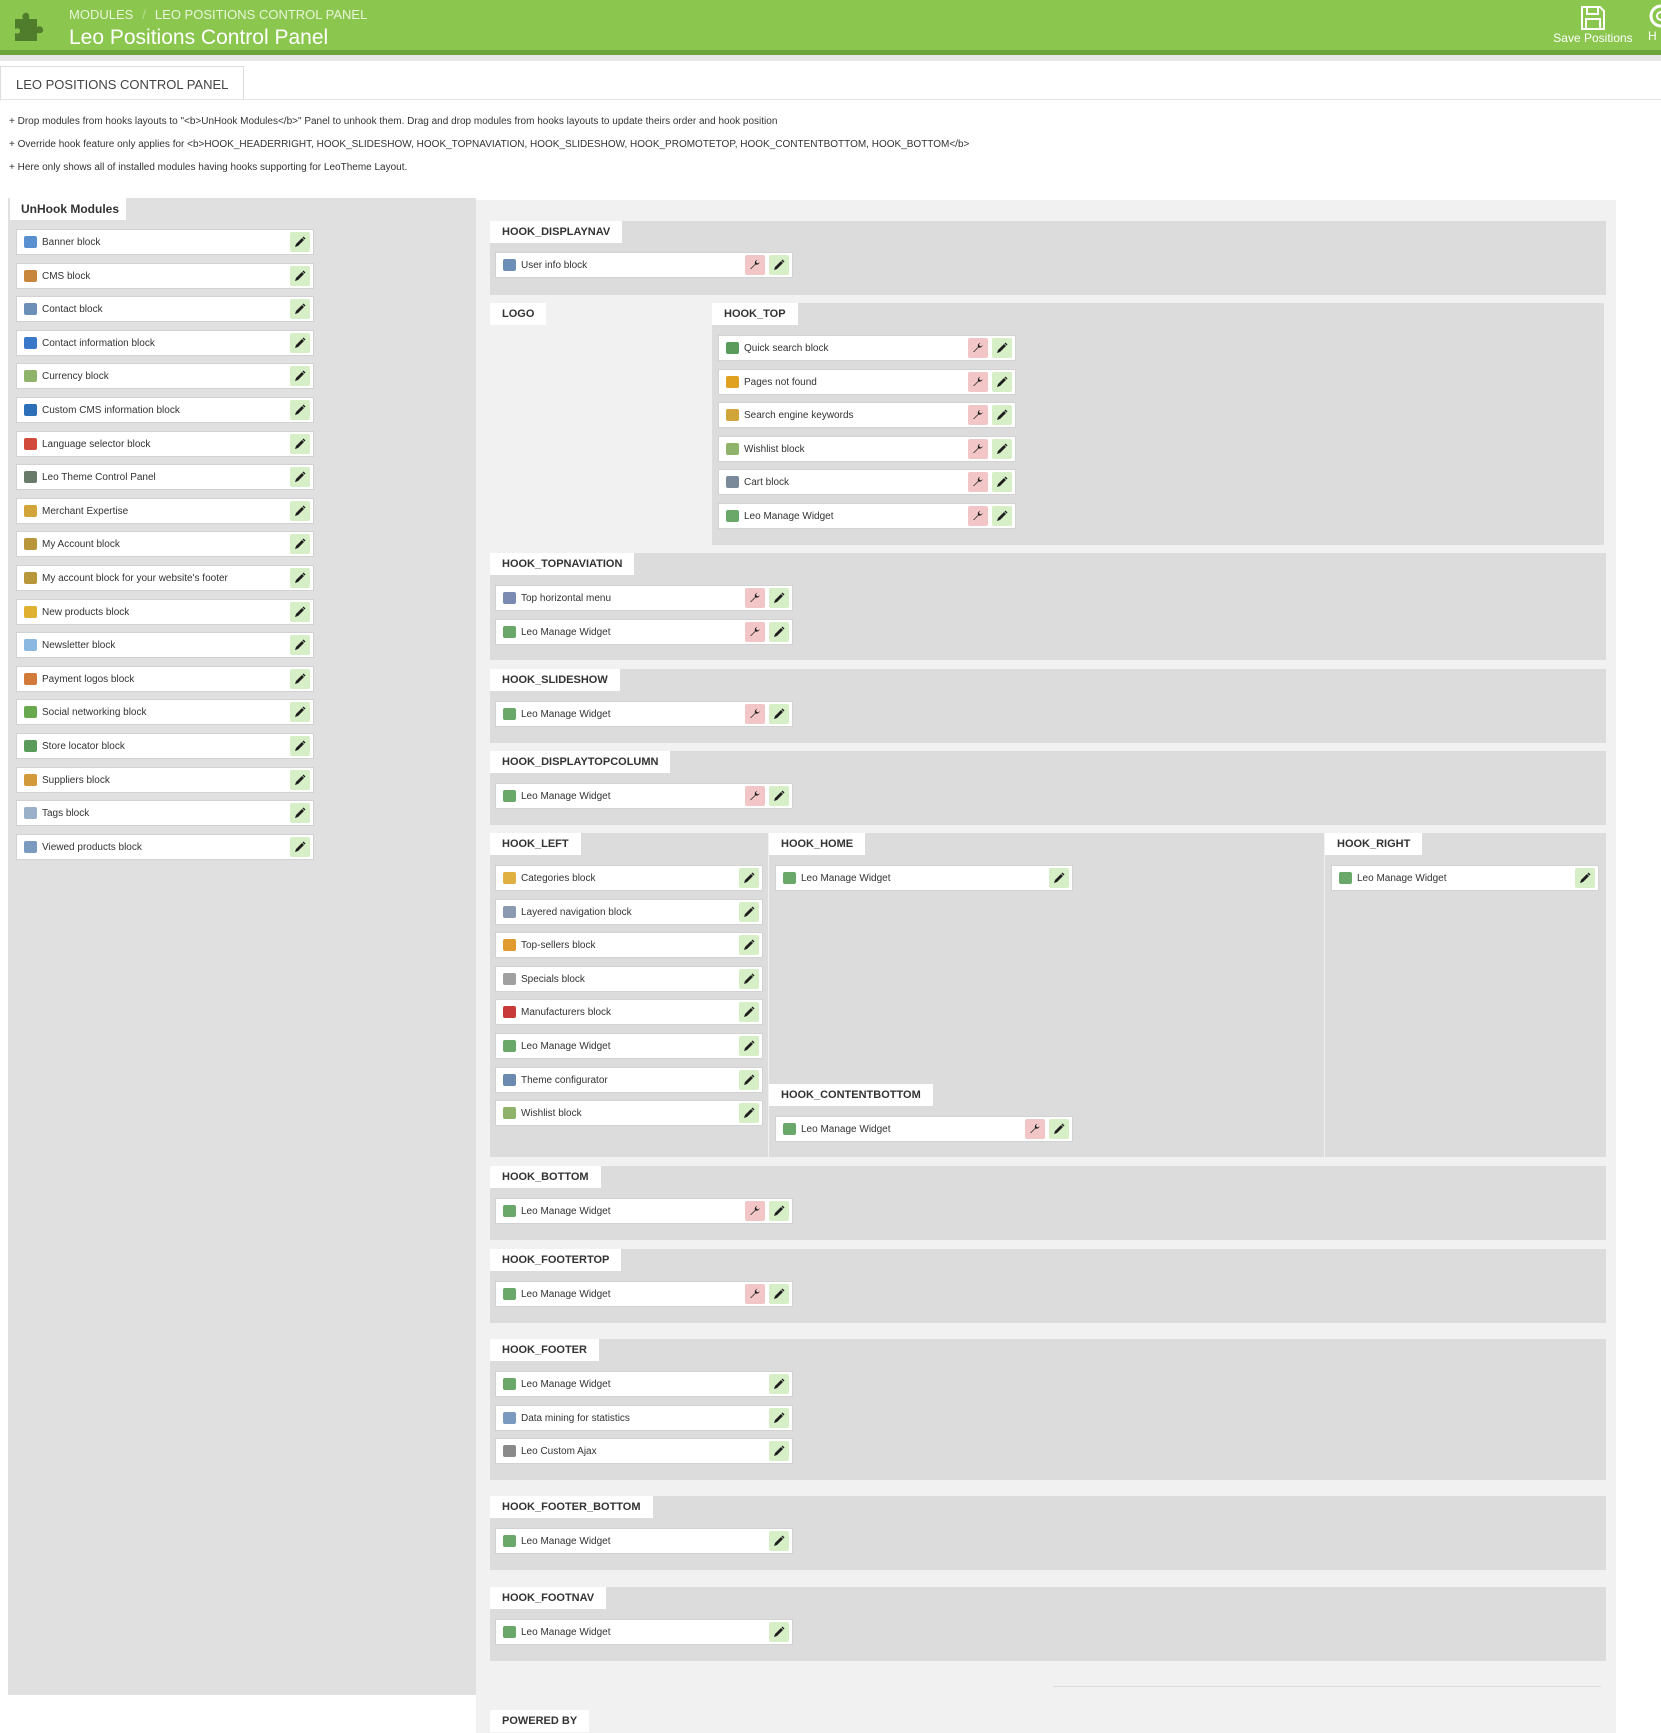  What do you see at coordinates (165, 342) in the screenshot?
I see `module-item: Contact information block` at bounding box center [165, 342].